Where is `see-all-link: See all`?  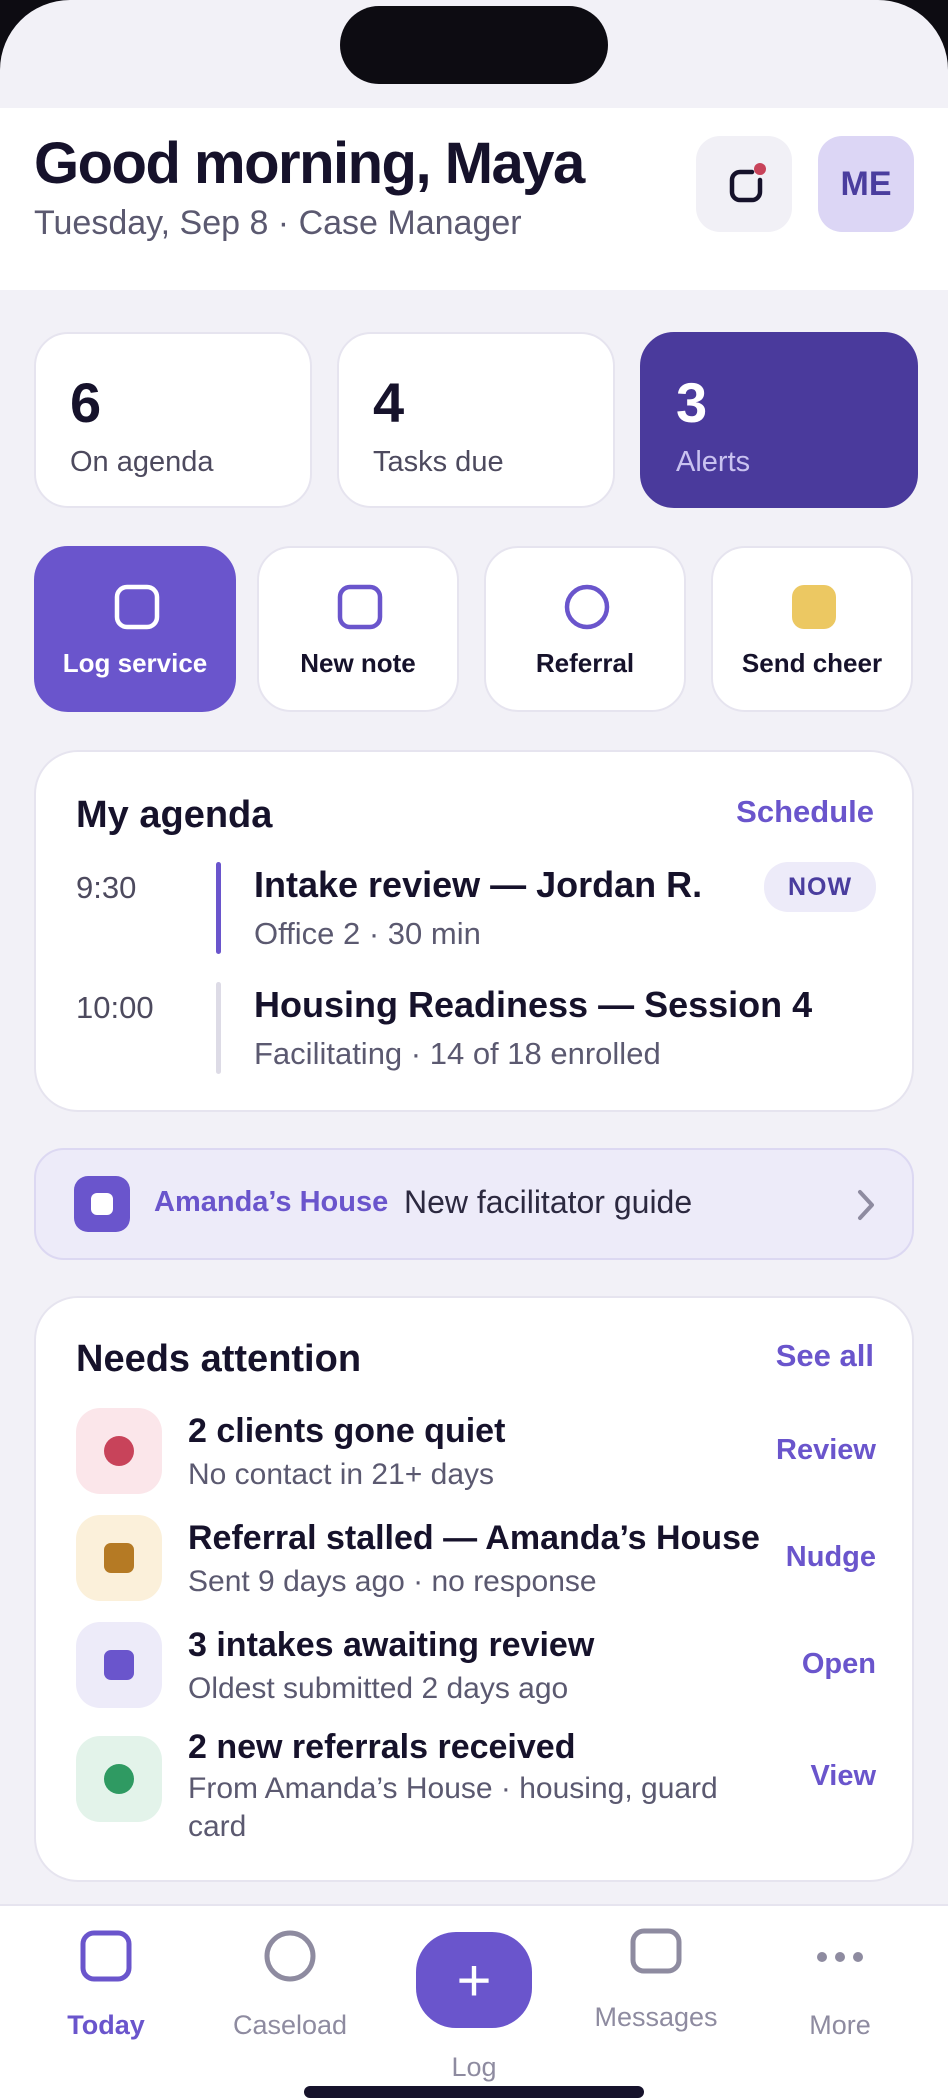 see-all-link: See all is located at coordinates (825, 1356).